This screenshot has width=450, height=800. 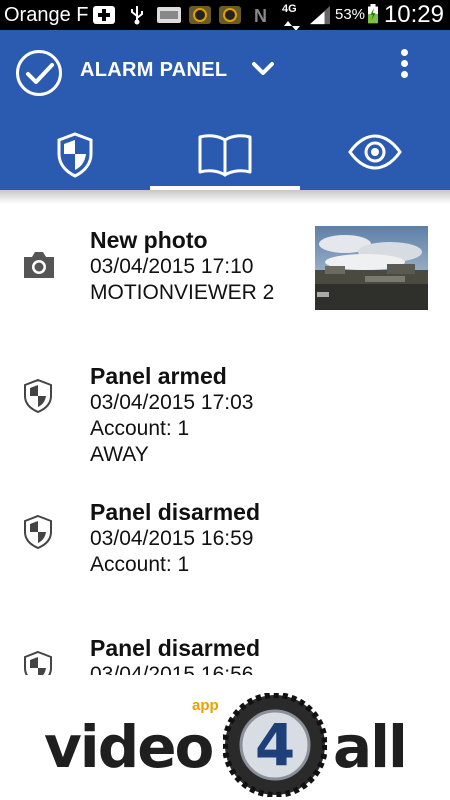 I want to click on appbar-shadow, so click(x=225, y=197).